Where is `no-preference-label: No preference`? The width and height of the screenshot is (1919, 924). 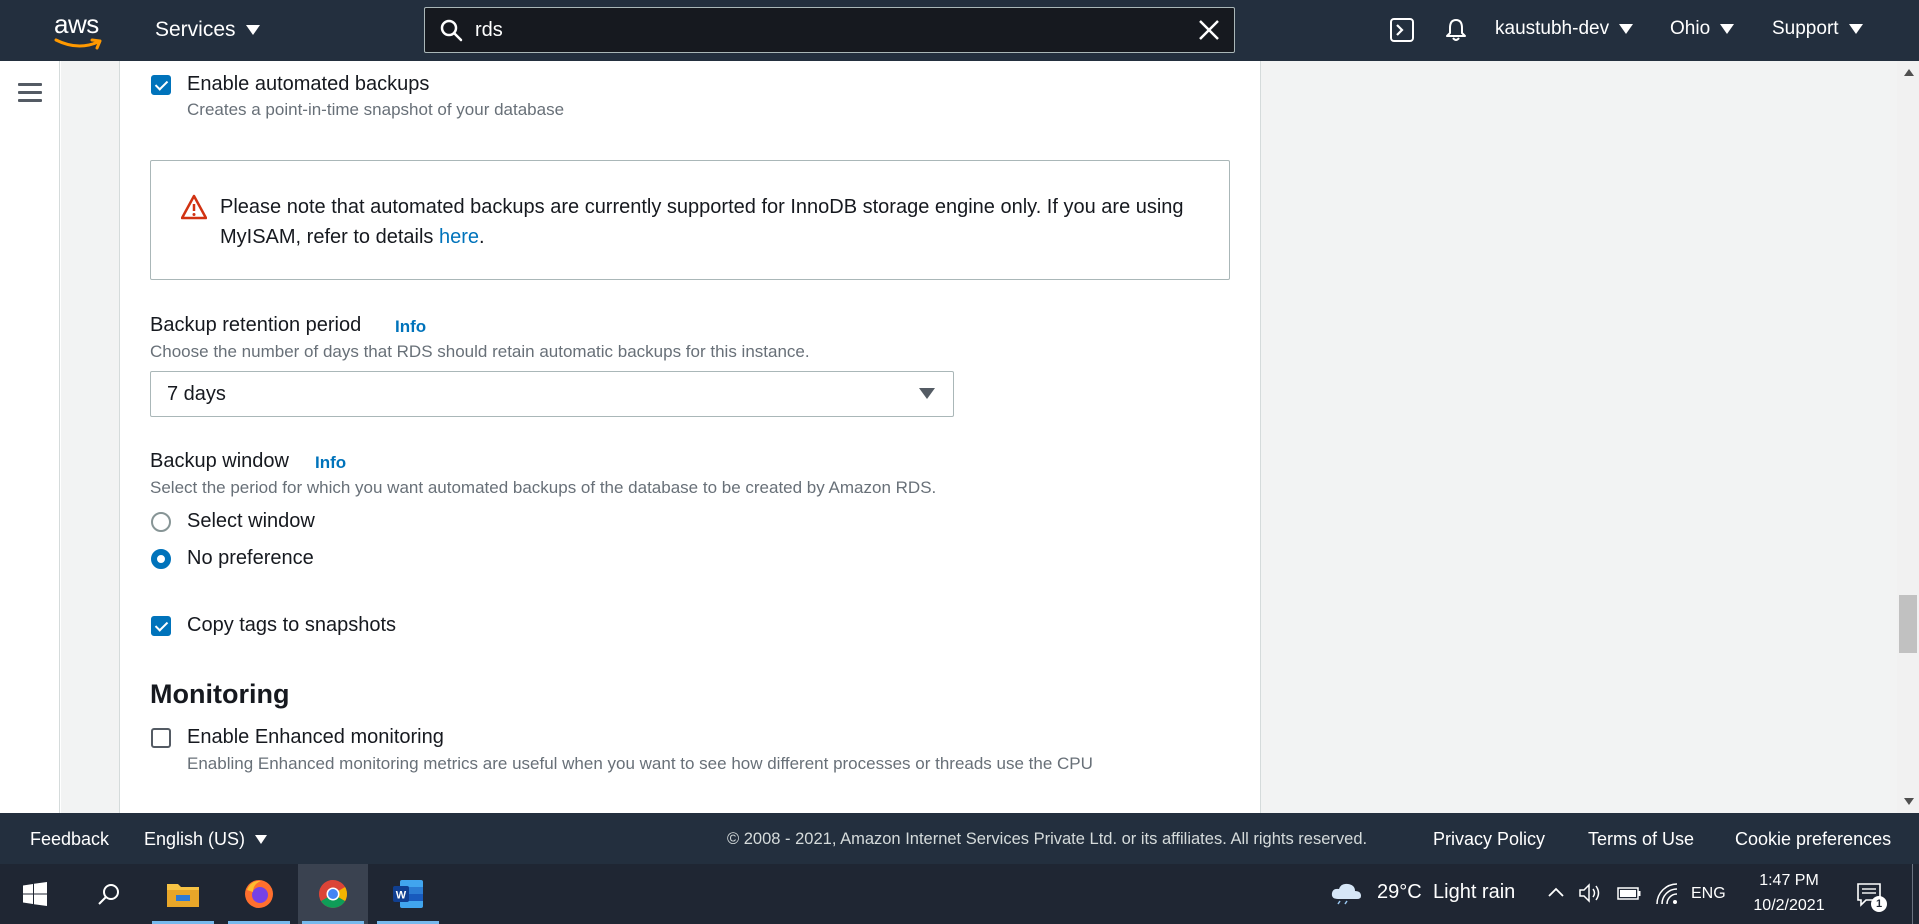 no-preference-label: No preference is located at coordinates (250, 558).